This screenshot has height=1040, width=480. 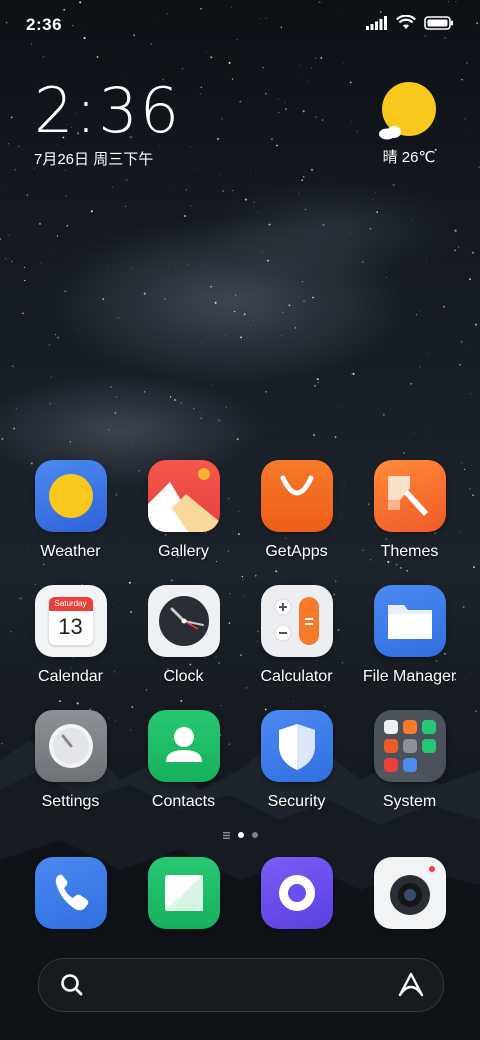 What do you see at coordinates (406, 22) in the screenshot?
I see `wifi-icon` at bounding box center [406, 22].